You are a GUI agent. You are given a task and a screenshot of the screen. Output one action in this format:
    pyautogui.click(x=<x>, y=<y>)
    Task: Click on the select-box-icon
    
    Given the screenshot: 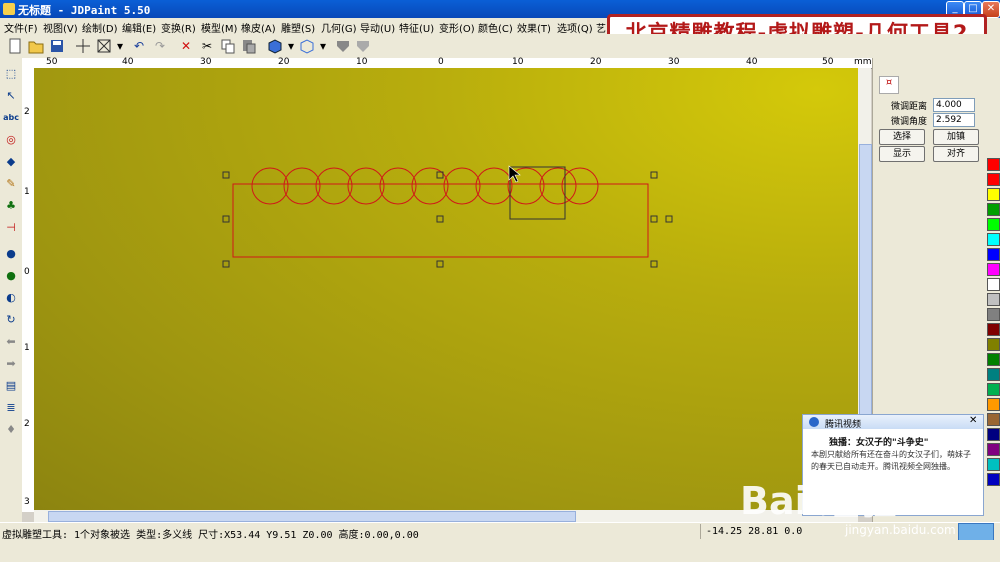 What is the action you would take?
    pyautogui.click(x=104, y=46)
    